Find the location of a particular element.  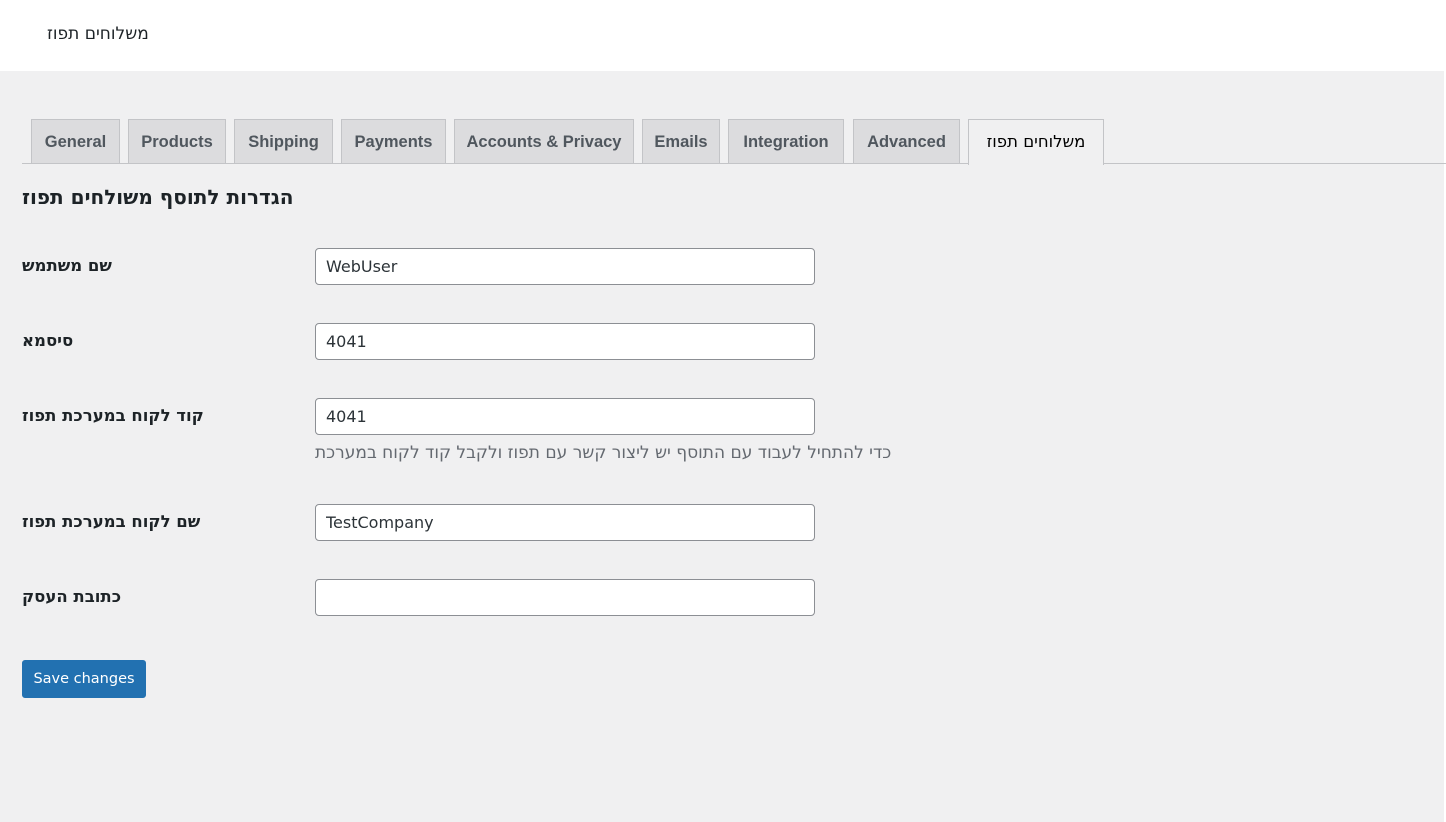

tab-shipping: Shipping is located at coordinates (283, 141).